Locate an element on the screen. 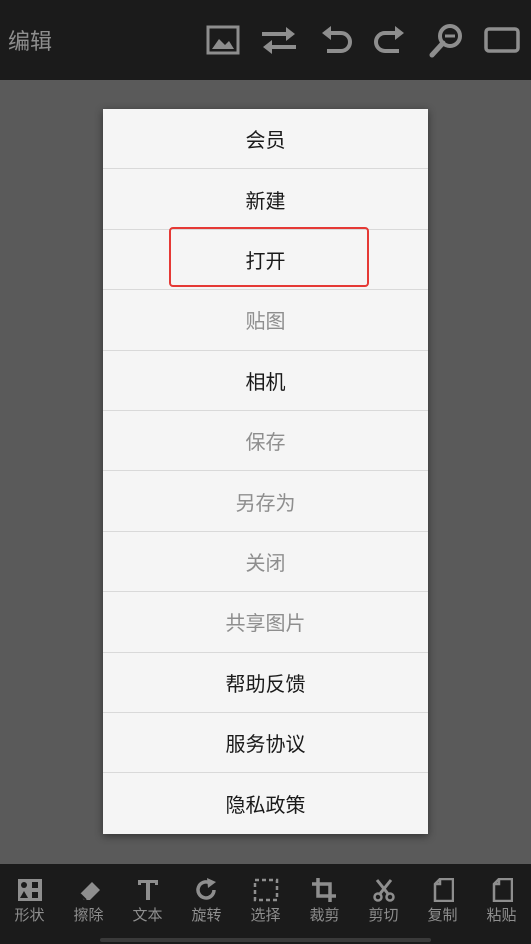  menu-item-help-feedback: 帮助反馈 is located at coordinates (265, 683).